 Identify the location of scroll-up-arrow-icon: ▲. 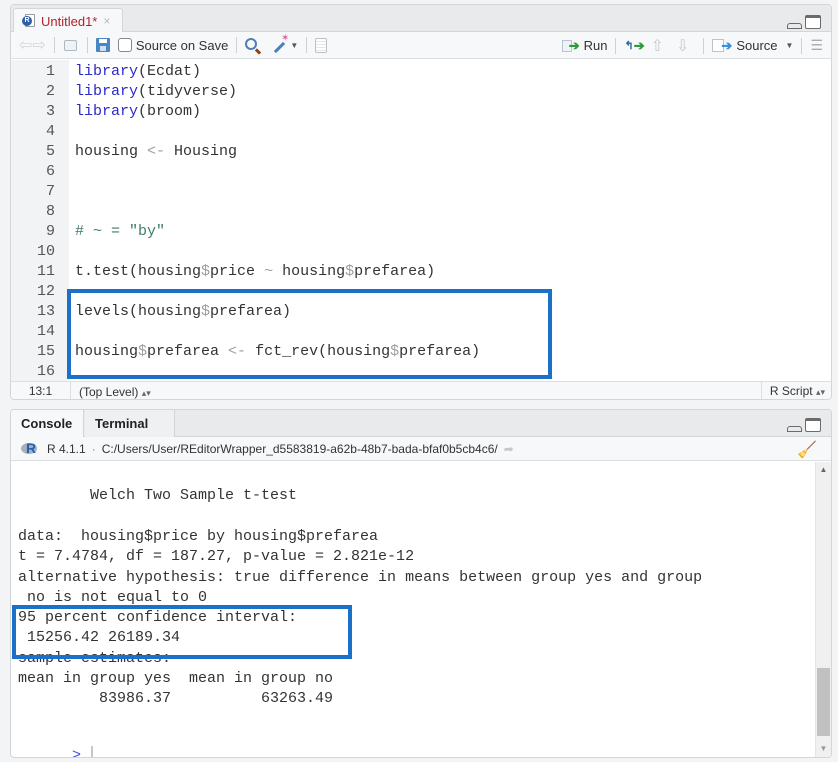
(823, 469).